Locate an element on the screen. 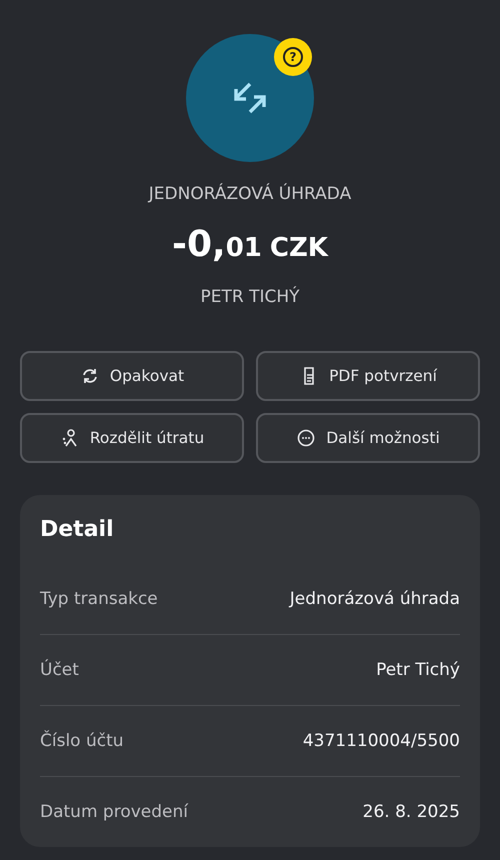 This screenshot has height=860, width=500. currency: CZK is located at coordinates (299, 248).